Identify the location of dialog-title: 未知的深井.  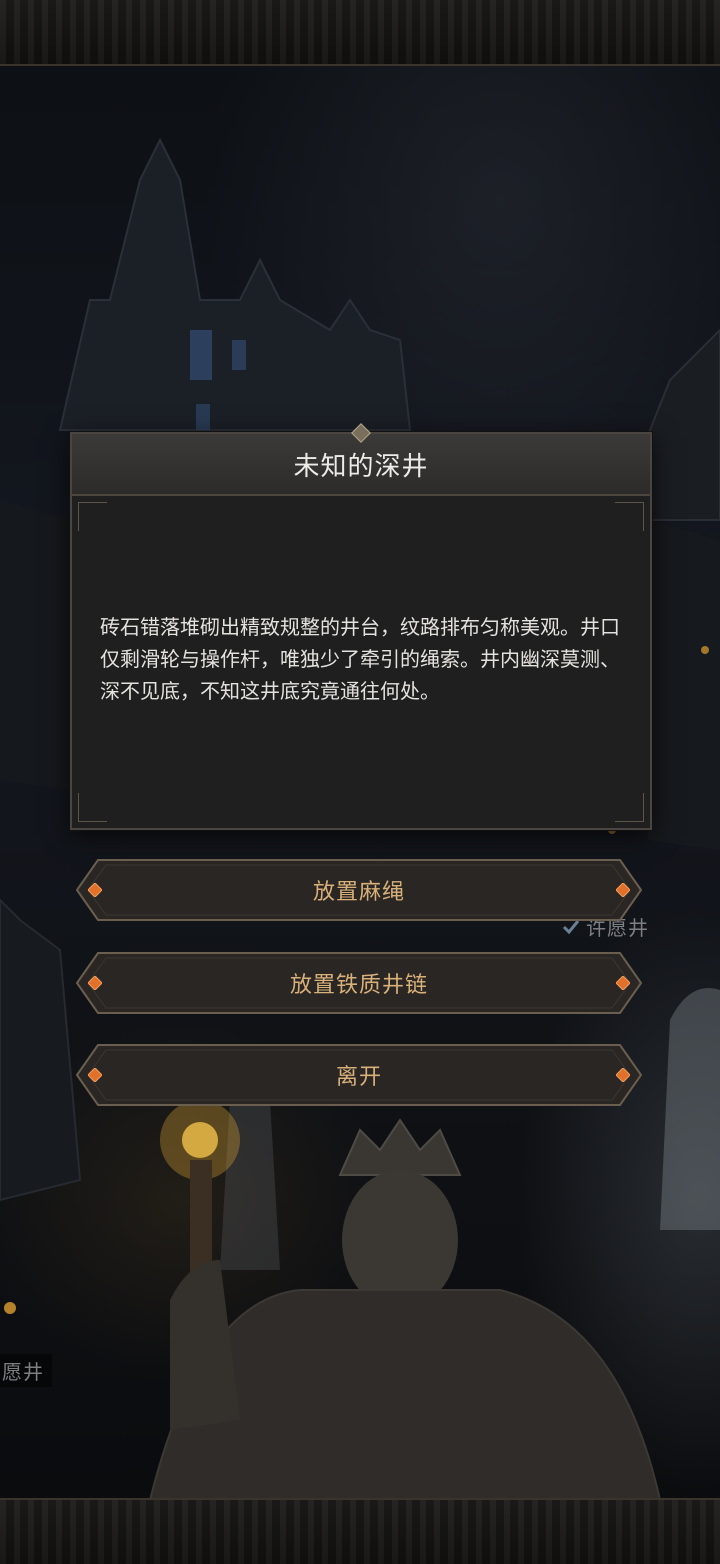
(361, 466).